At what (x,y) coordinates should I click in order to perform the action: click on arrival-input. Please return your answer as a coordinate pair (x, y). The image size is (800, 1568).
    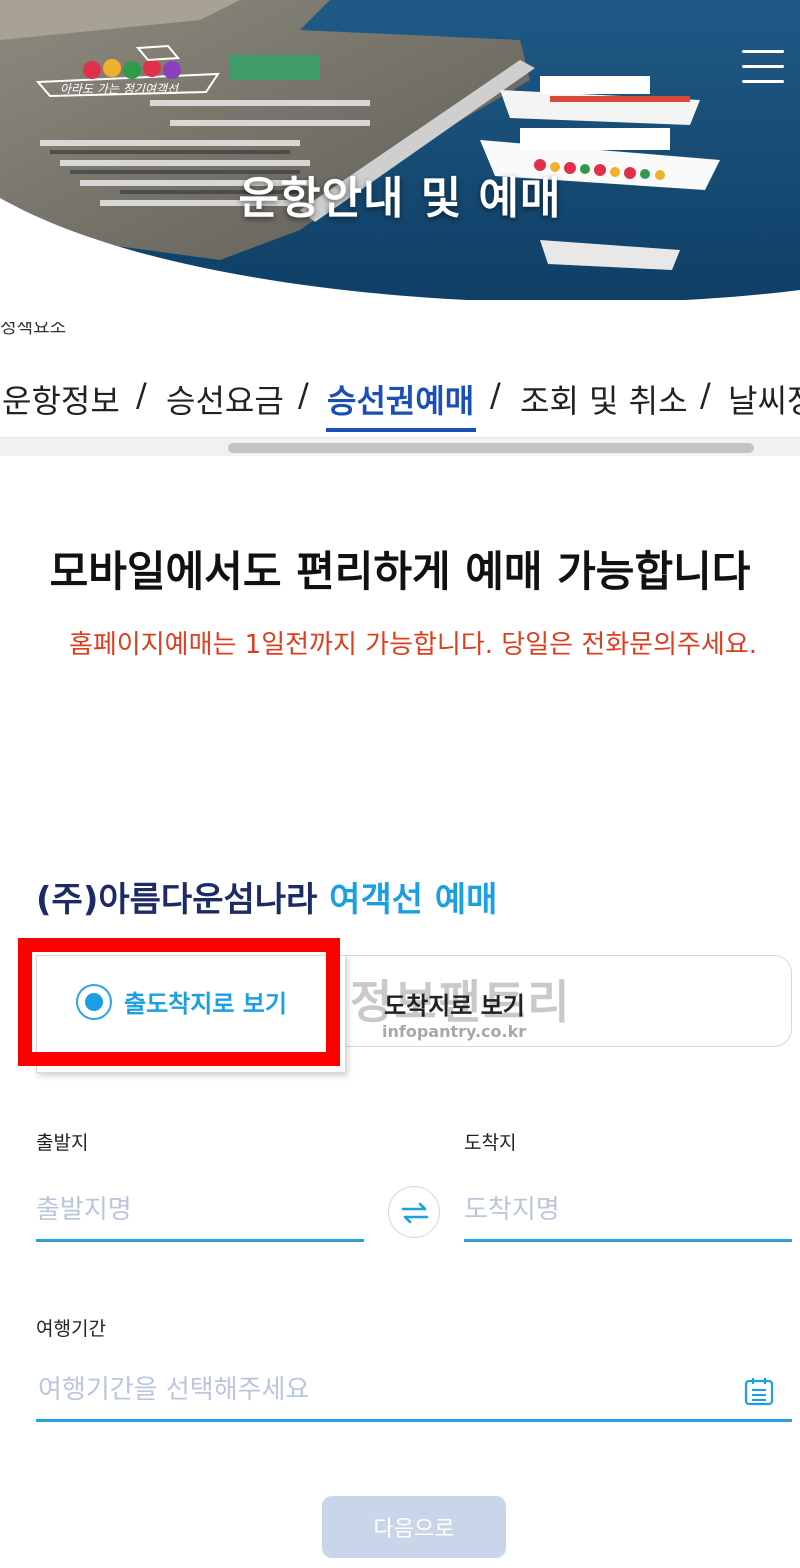
    Looking at the image, I should click on (628, 1211).